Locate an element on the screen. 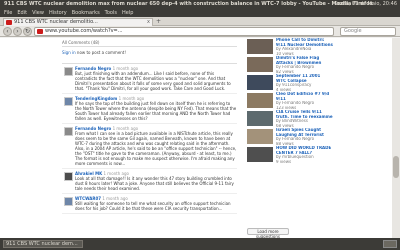 This screenshot has width=400, height=250. menu-bookmarks: Bookmarks is located at coordinates (86, 13).